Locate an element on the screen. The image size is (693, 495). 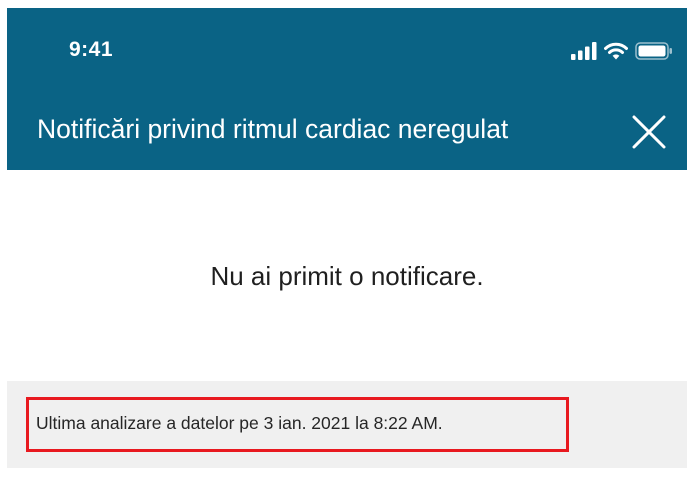
close-button is located at coordinates (649, 132).